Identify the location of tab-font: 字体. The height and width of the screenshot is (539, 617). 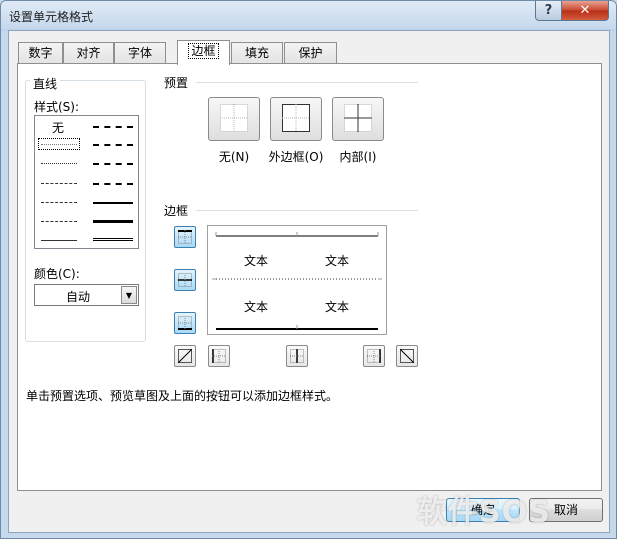
(140, 53).